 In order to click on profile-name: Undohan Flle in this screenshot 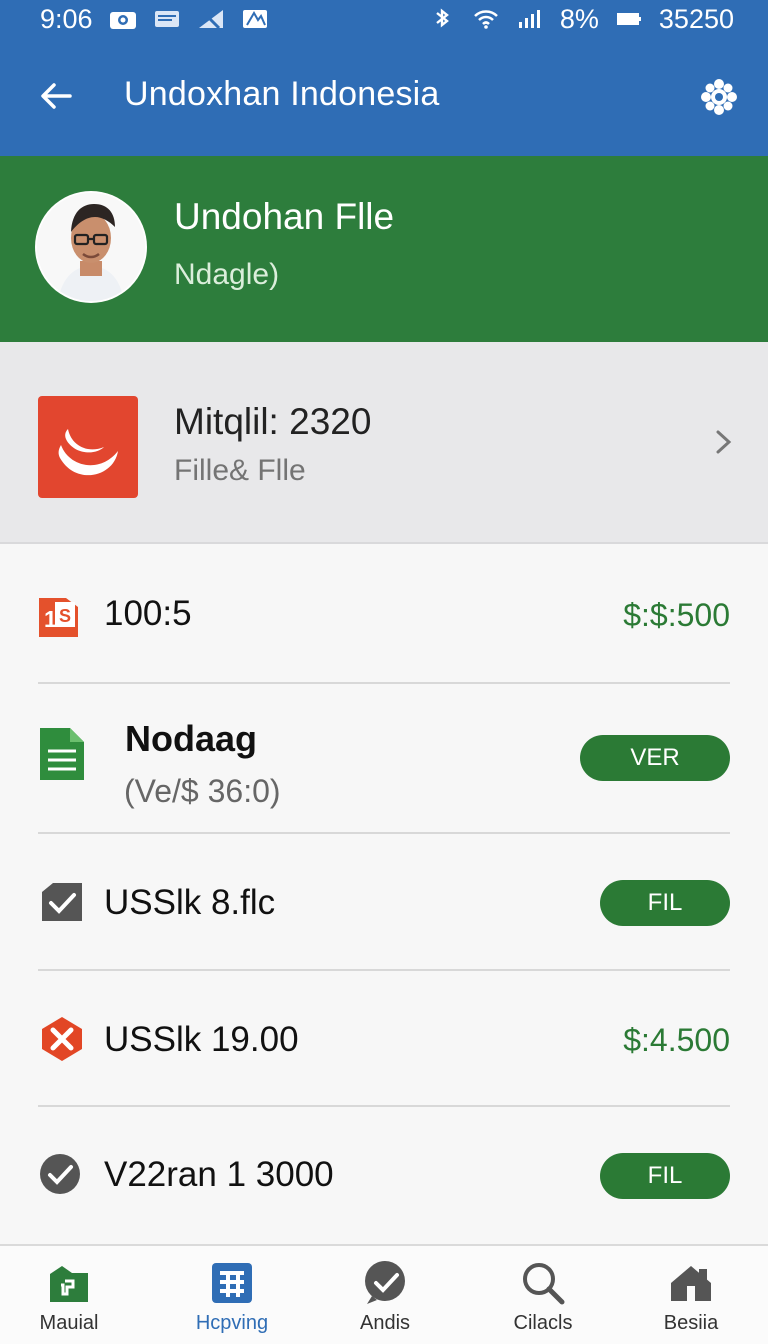, I will do `click(284, 216)`.